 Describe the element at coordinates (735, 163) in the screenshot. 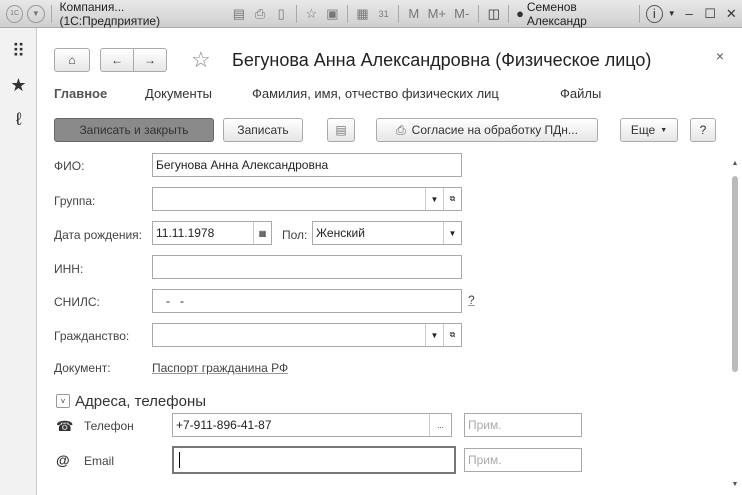

I see `scroll-up-icon: ▲` at that location.